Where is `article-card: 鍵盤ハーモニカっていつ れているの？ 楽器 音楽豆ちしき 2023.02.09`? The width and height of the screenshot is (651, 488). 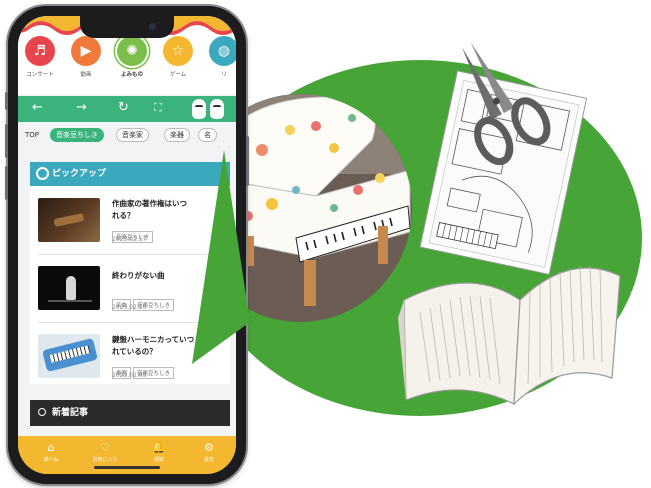 article-card: 鍵盤ハーモニカっていつ れているの？ 楽器 音楽豆ちしき 2023.02.09 is located at coordinates (130, 356).